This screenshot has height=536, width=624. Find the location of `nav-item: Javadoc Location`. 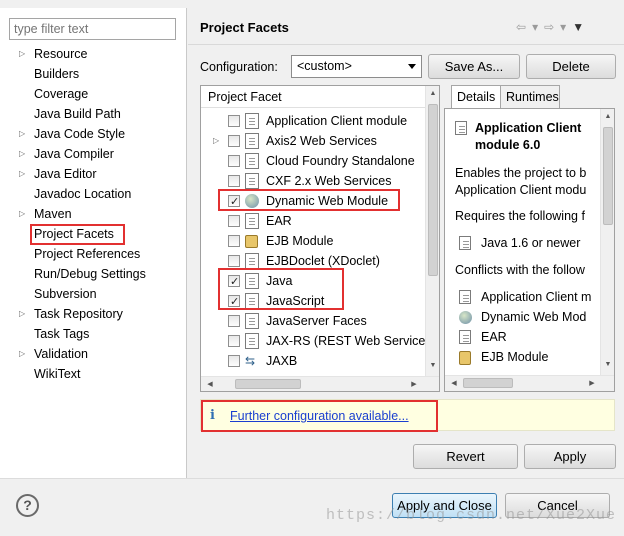

nav-item: Javadoc Location is located at coordinates (93, 194).